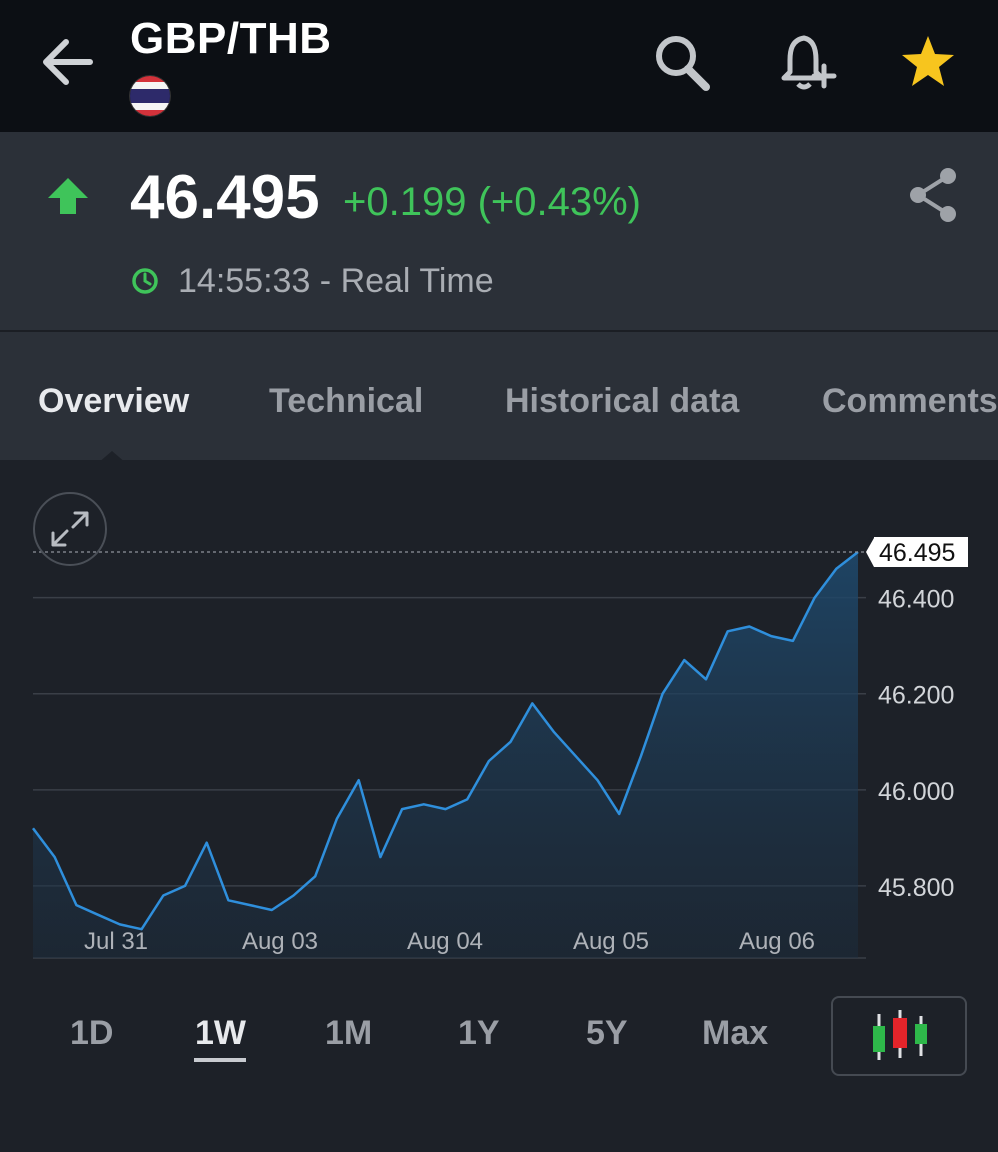 Image resolution: width=998 pixels, height=1152 pixels. What do you see at coordinates (928, 62) in the screenshot?
I see `star-icon` at bounding box center [928, 62].